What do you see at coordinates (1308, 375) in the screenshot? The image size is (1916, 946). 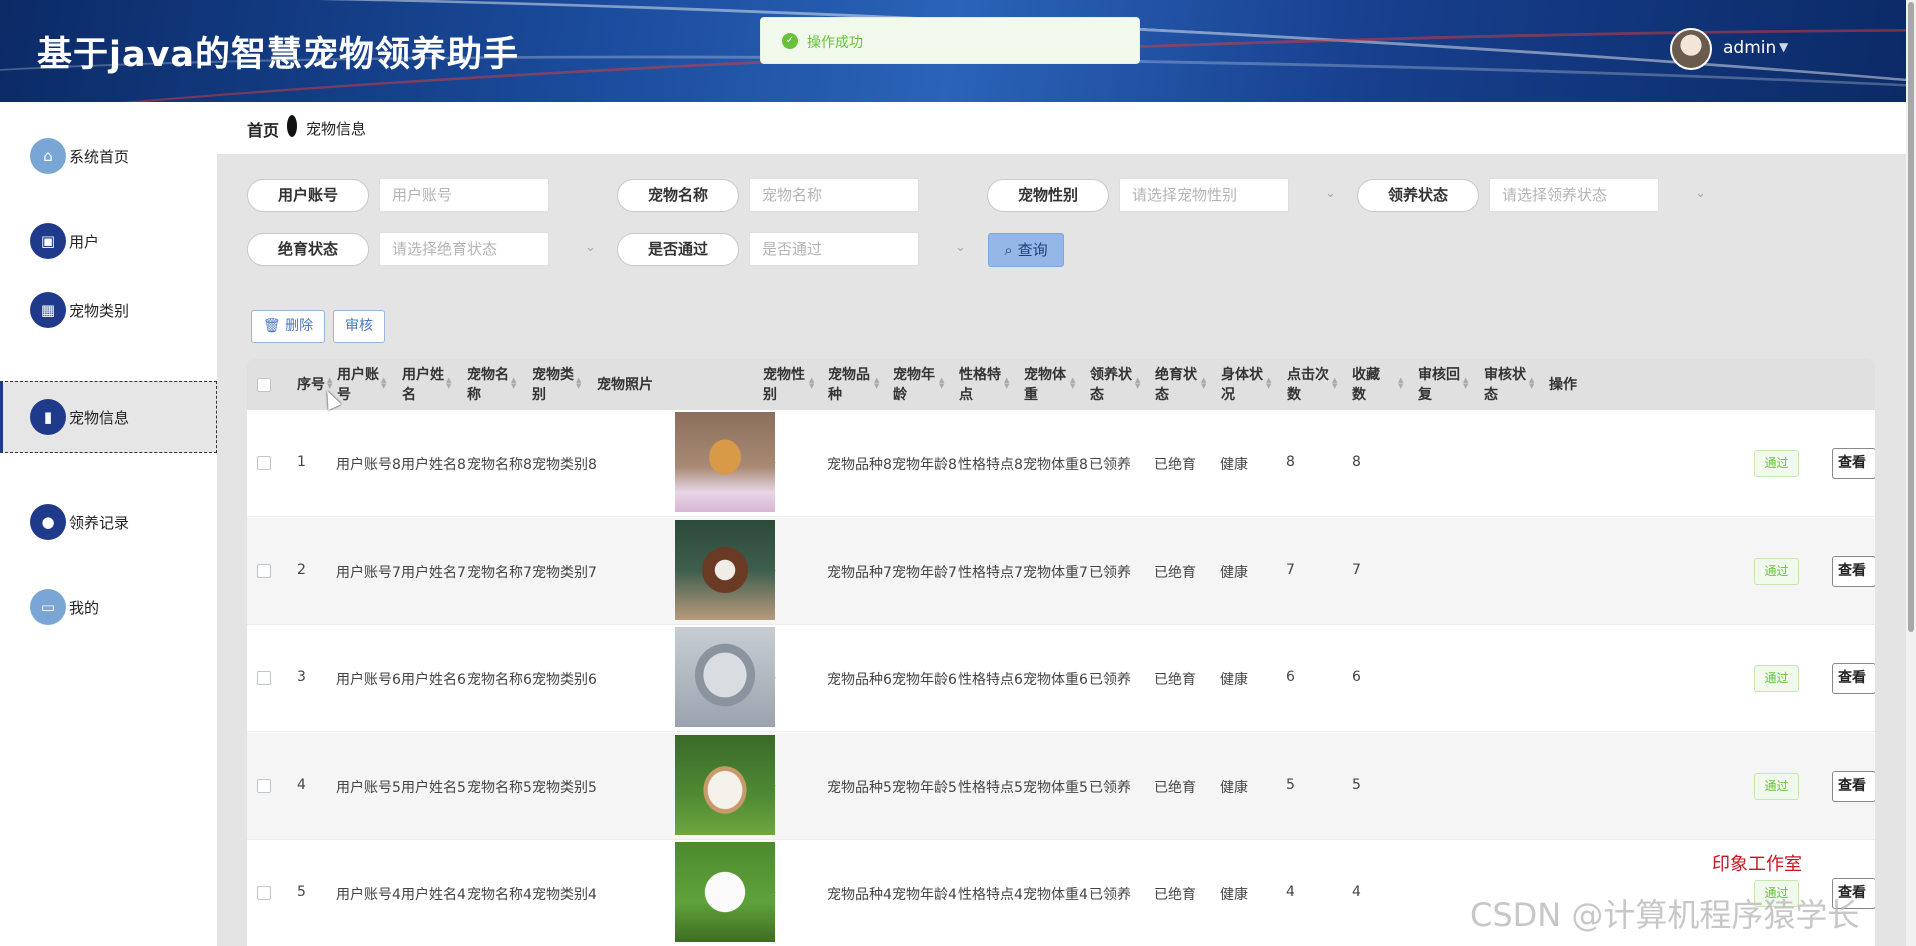 I see `column-header-label: 点击次` at bounding box center [1308, 375].